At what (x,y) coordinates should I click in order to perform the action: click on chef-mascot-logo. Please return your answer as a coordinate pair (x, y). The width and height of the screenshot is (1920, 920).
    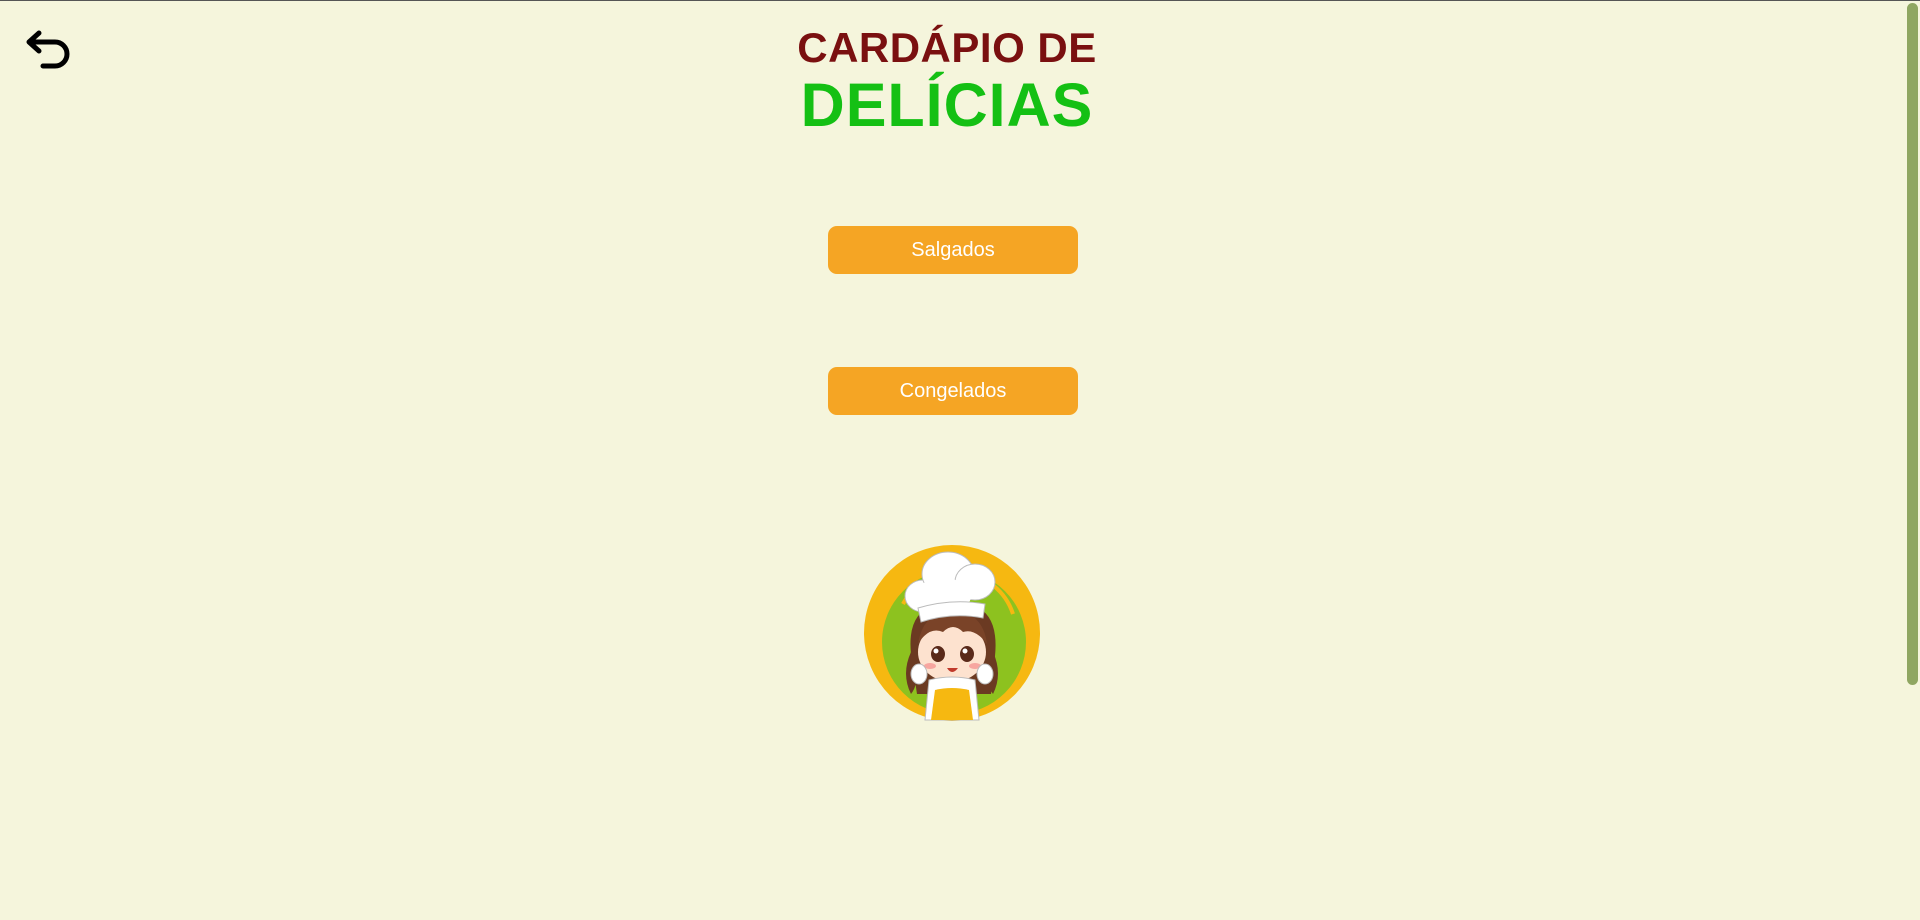
    Looking at the image, I should click on (952, 633).